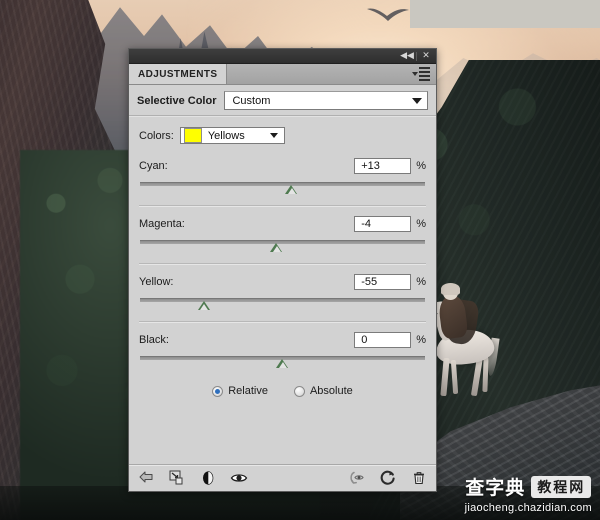 This screenshot has height=520, width=600. What do you see at coordinates (383, 224) in the screenshot?
I see `magenta-input: -4` at bounding box center [383, 224].